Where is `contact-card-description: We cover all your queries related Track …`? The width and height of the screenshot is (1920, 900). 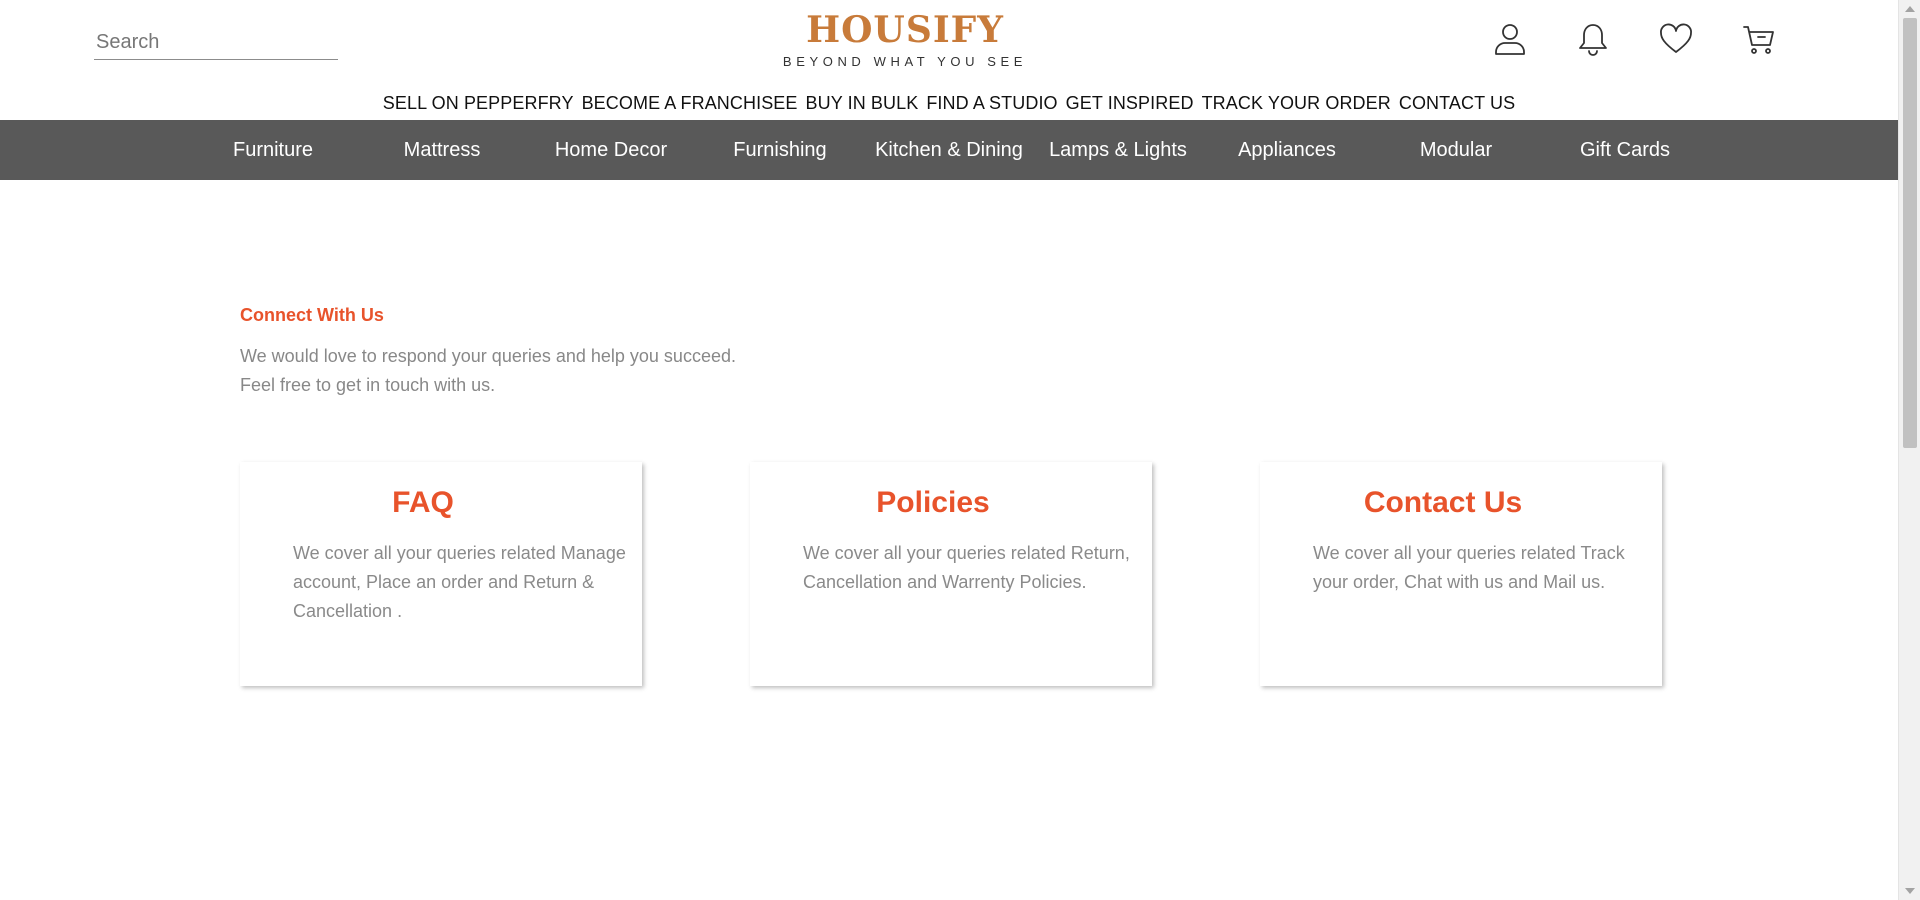 contact-card-description: We cover all your queries related Track … is located at coordinates (1469, 567).